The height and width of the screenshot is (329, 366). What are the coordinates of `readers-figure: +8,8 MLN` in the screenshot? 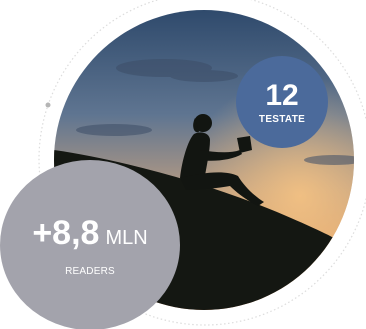 It's located at (89, 233).